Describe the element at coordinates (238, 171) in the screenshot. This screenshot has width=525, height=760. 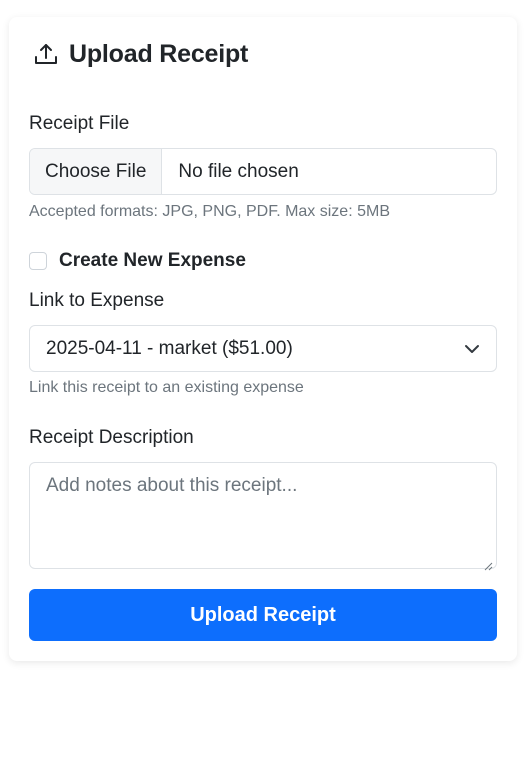
I see `file-status-text: No file chosen` at that location.